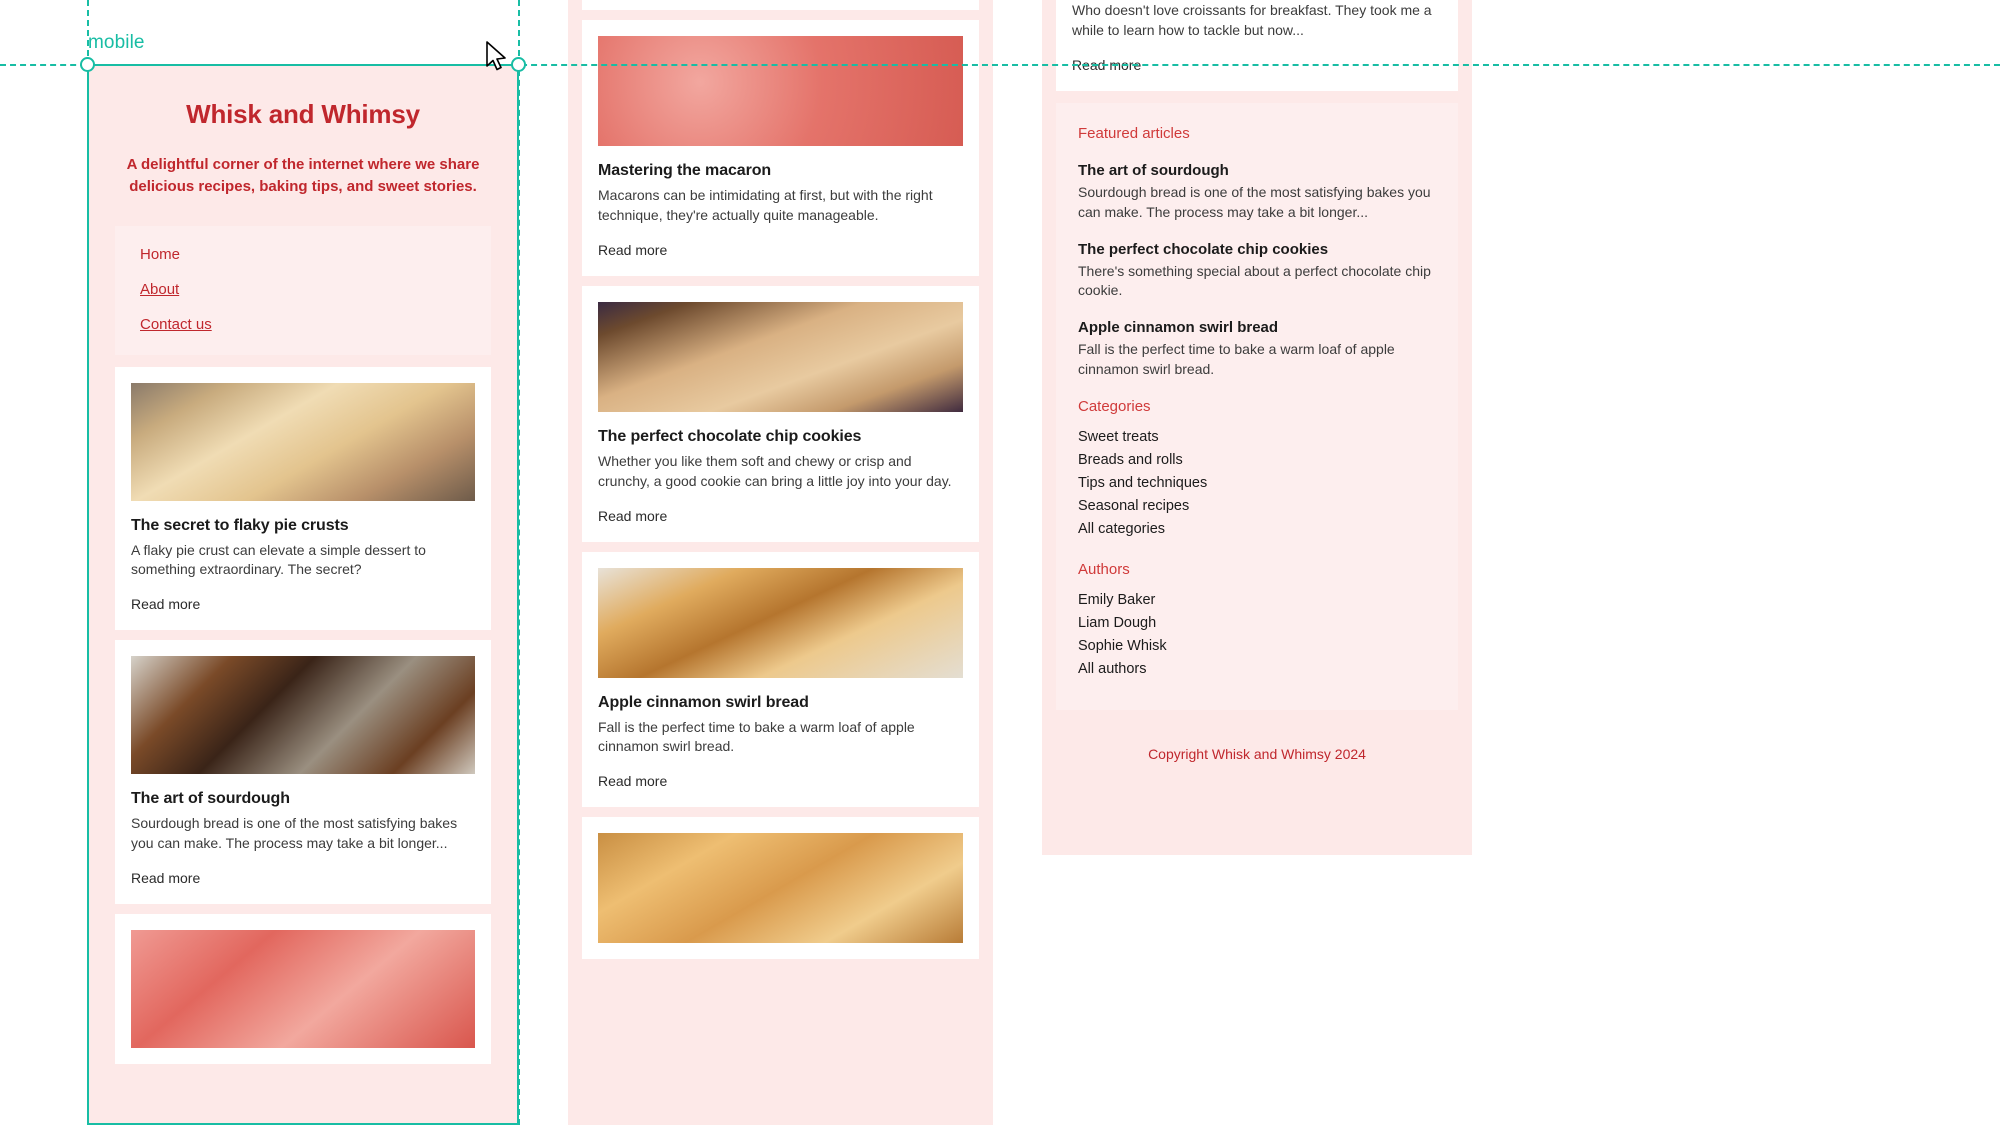  Describe the element at coordinates (303, 114) in the screenshot. I see `site-title: Whisk and Whimsy` at that location.